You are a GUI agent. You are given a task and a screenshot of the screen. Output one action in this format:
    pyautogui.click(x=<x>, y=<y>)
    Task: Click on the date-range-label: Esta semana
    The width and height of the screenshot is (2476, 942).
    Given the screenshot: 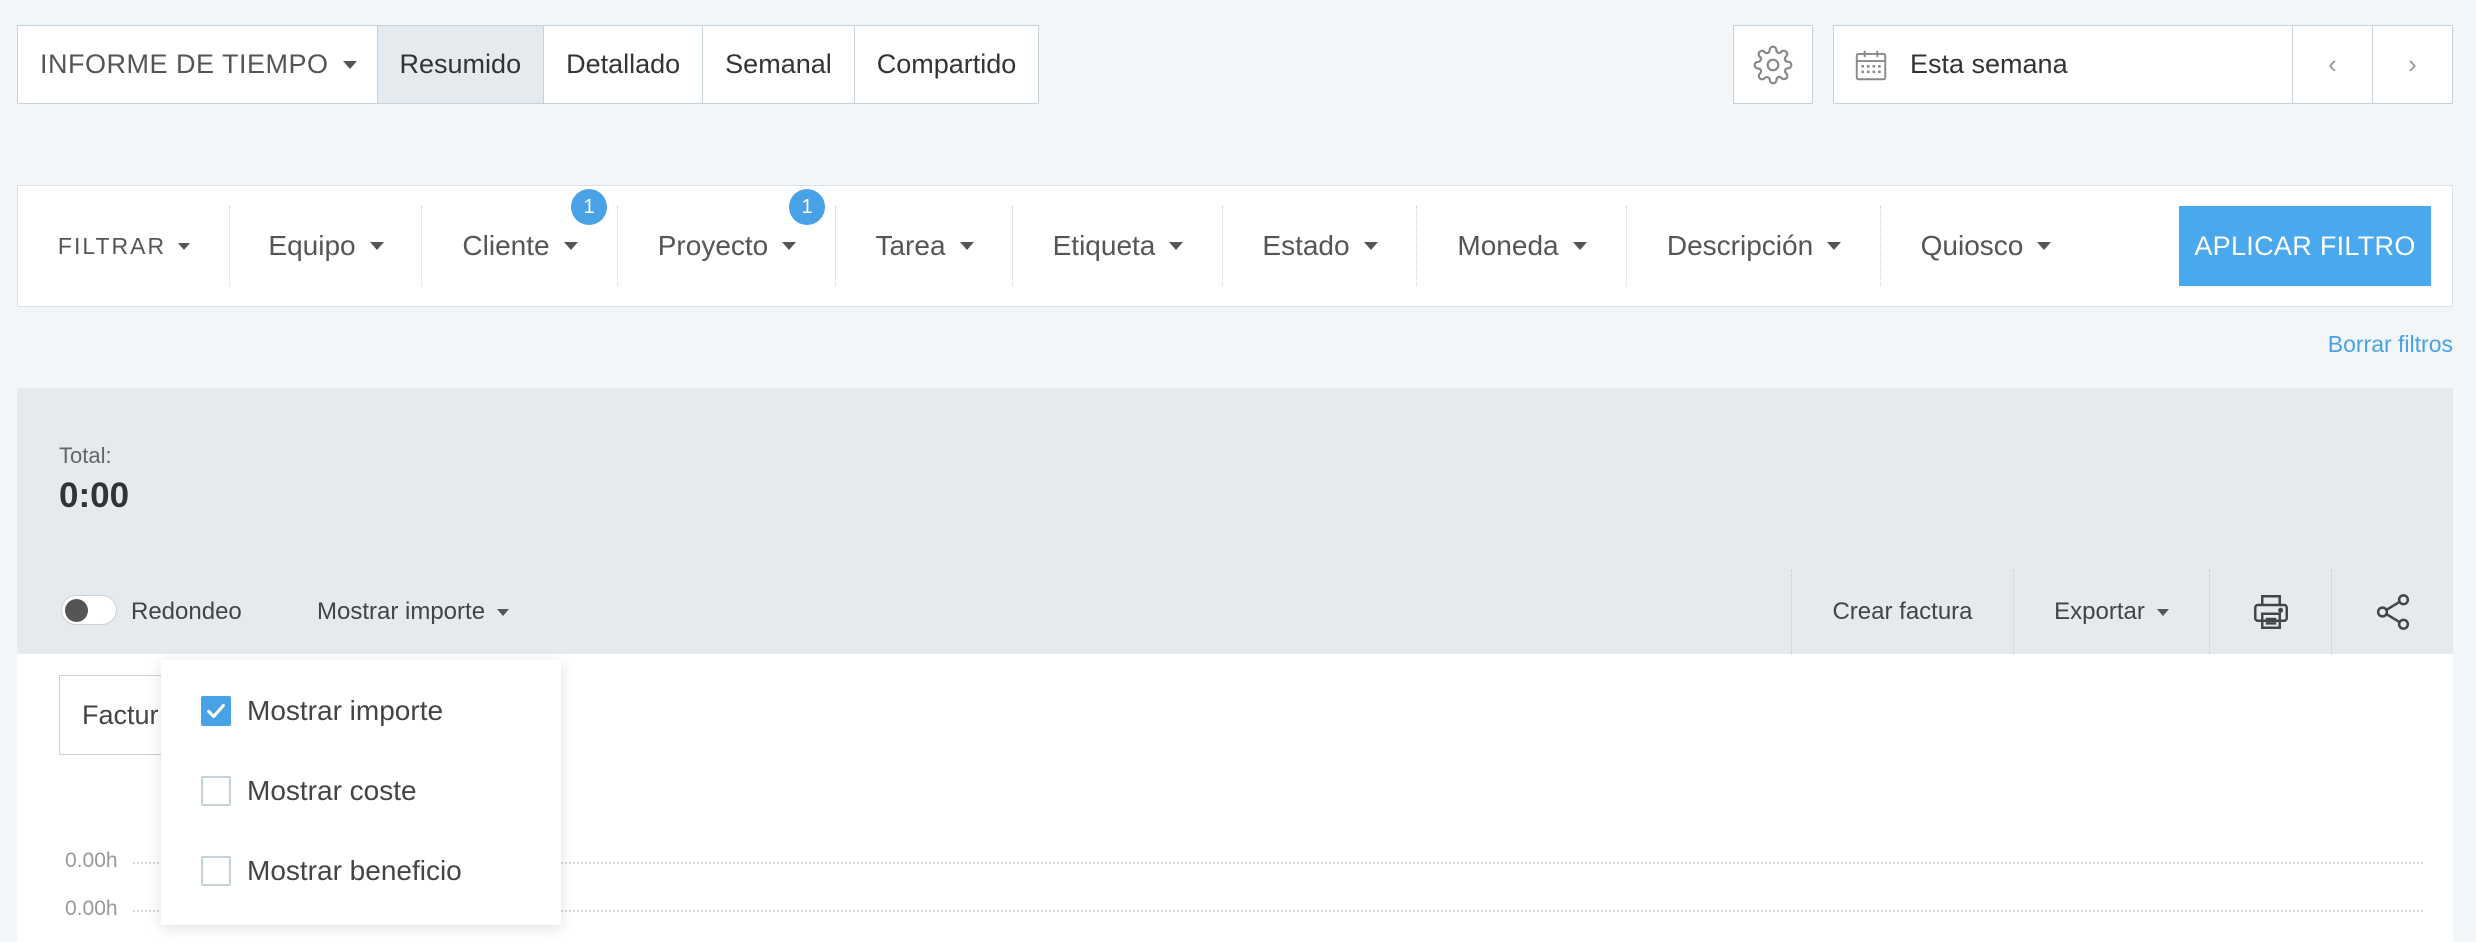 What is the action you would take?
    pyautogui.click(x=1989, y=64)
    